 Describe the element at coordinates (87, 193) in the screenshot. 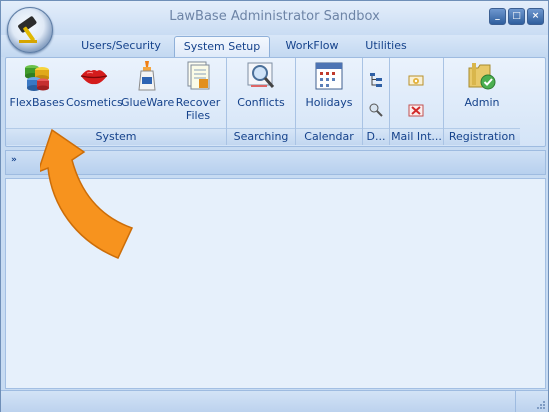

I see `orange-arrow-icon` at that location.